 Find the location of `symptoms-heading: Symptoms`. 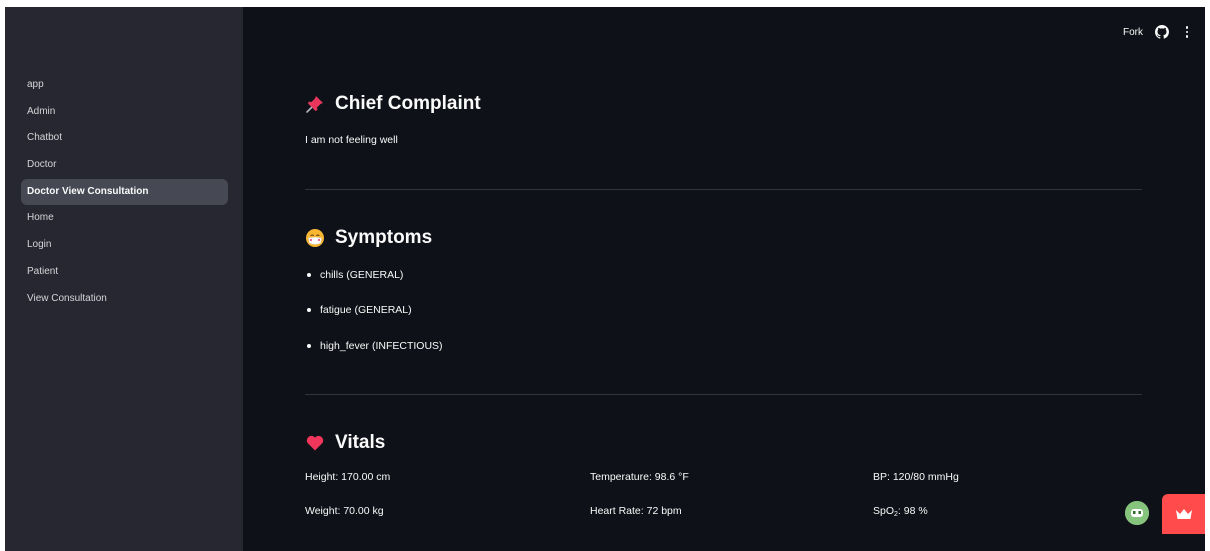

symptoms-heading: Symptoms is located at coordinates (368, 238).